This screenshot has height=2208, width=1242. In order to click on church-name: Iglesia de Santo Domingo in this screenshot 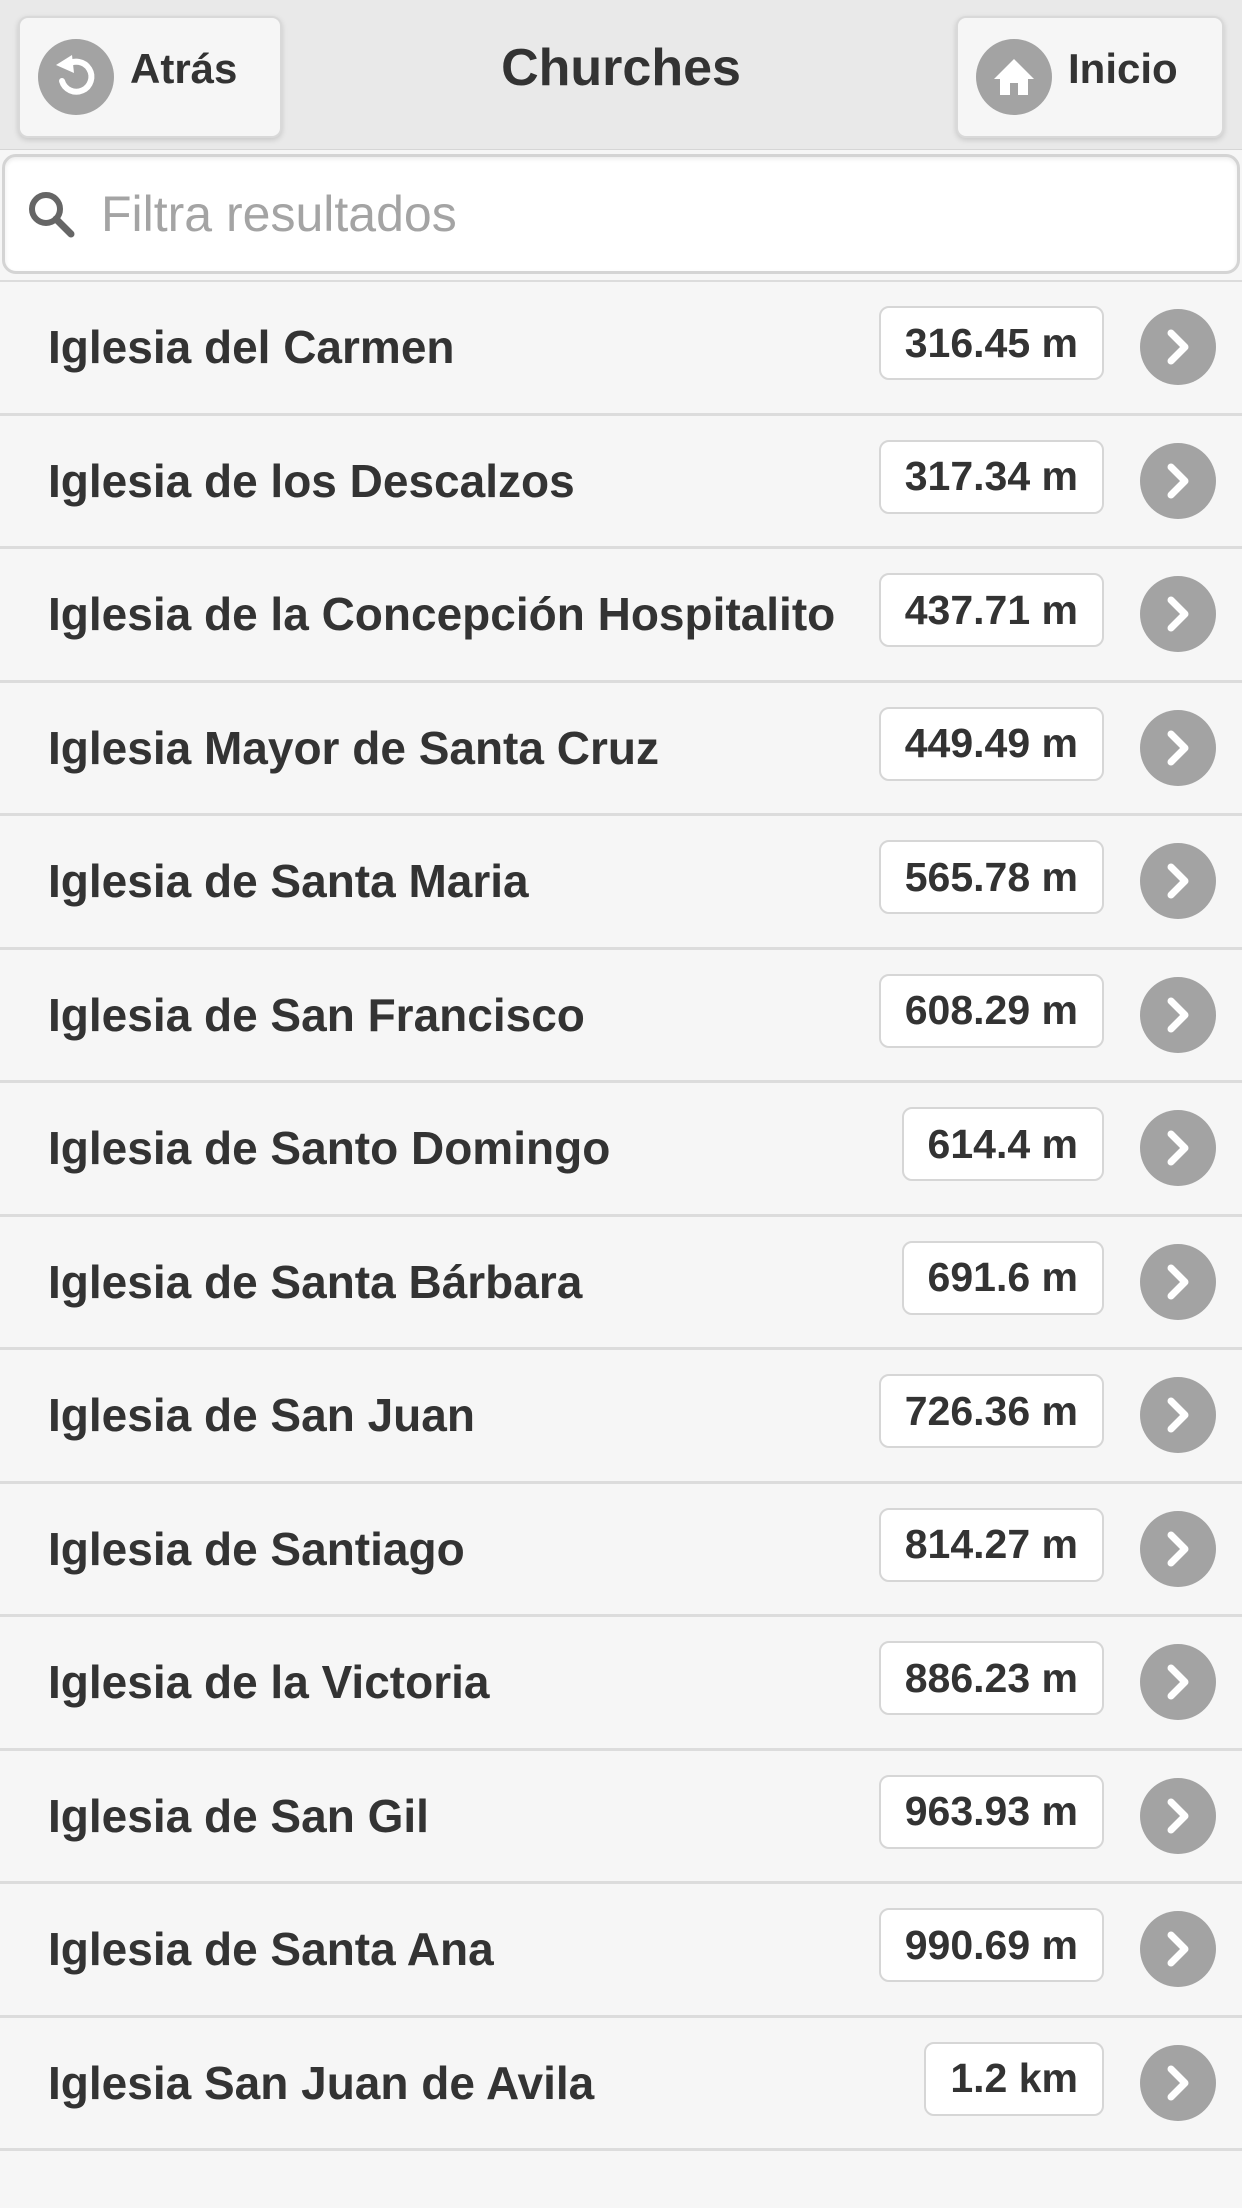, I will do `click(329, 1148)`.